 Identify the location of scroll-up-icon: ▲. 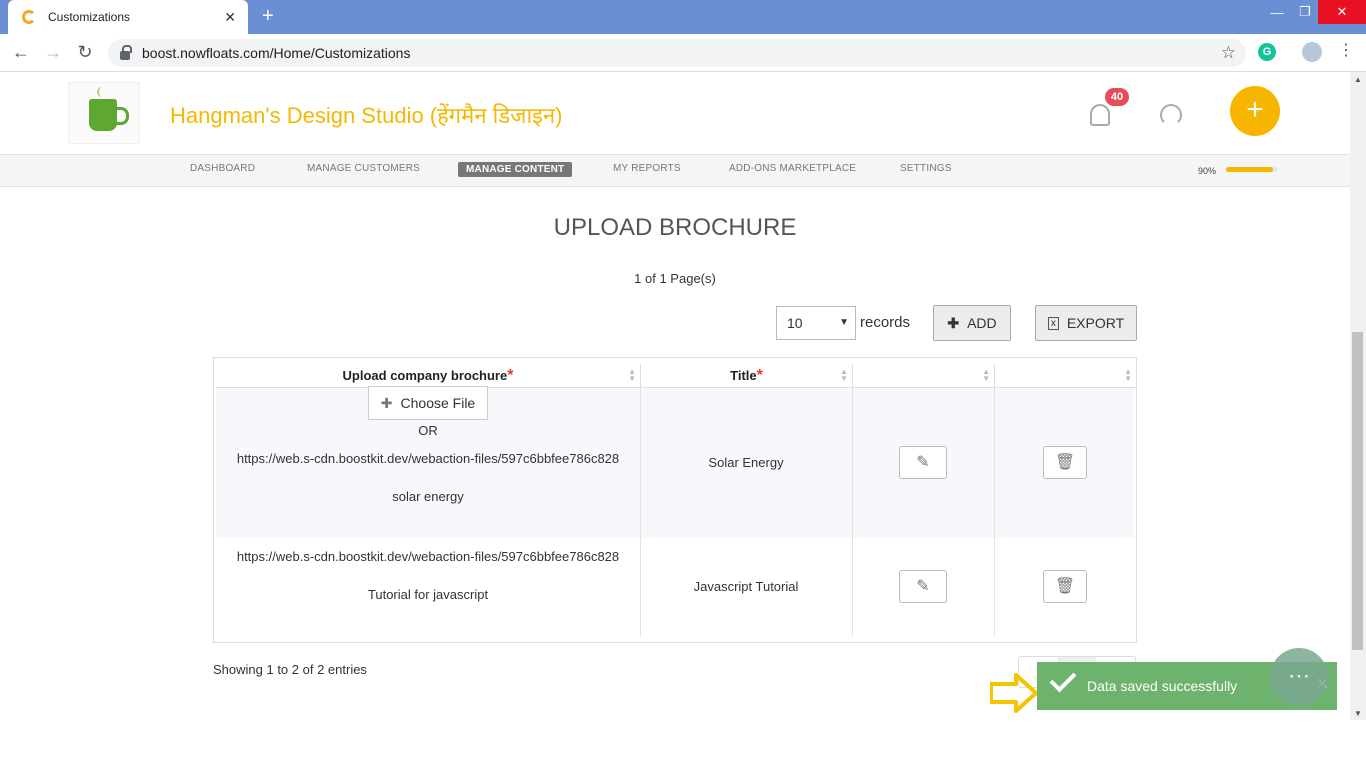
(1358, 79).